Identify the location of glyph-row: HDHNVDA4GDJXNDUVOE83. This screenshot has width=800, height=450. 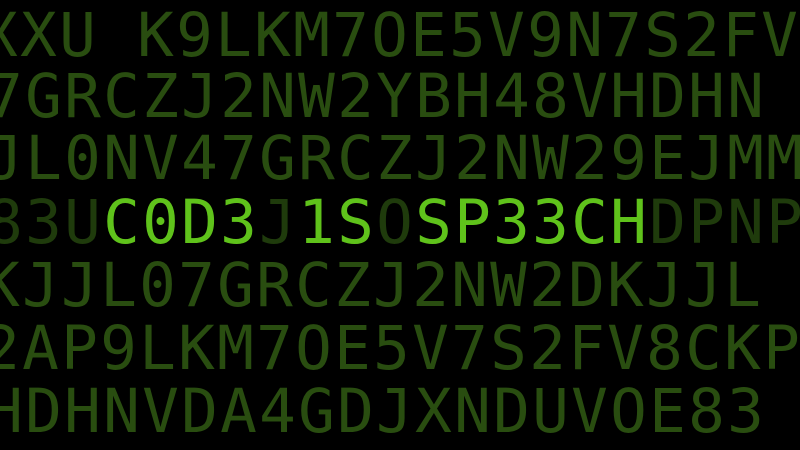
(382, 411).